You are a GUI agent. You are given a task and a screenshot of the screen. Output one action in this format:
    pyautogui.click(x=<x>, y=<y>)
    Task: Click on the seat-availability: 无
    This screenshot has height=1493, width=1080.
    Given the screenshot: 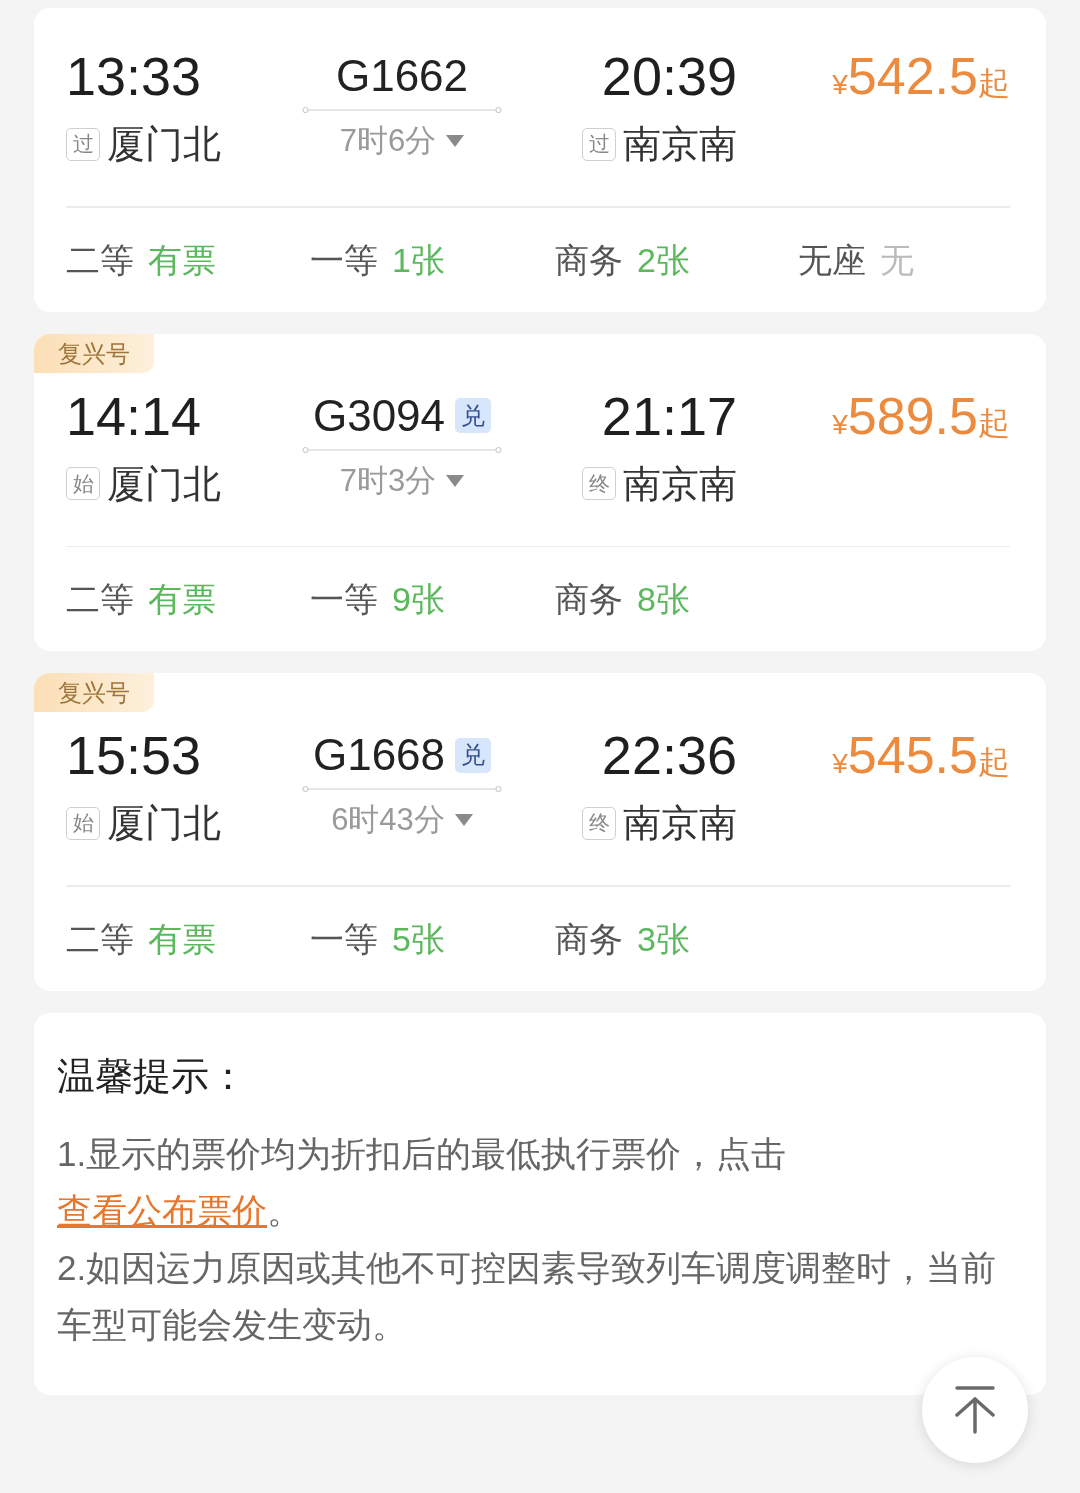 What is the action you would take?
    pyautogui.click(x=897, y=260)
    